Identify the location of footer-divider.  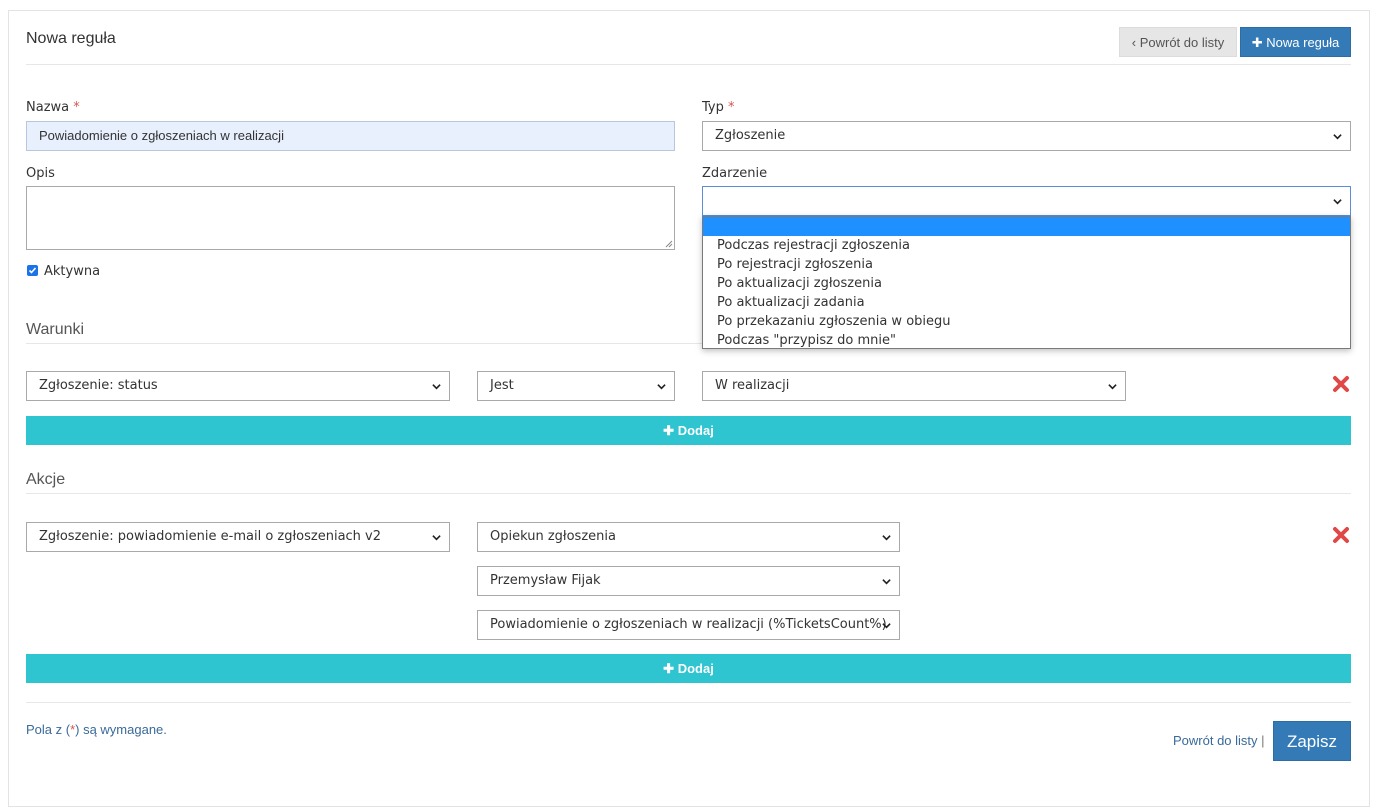
(688, 702).